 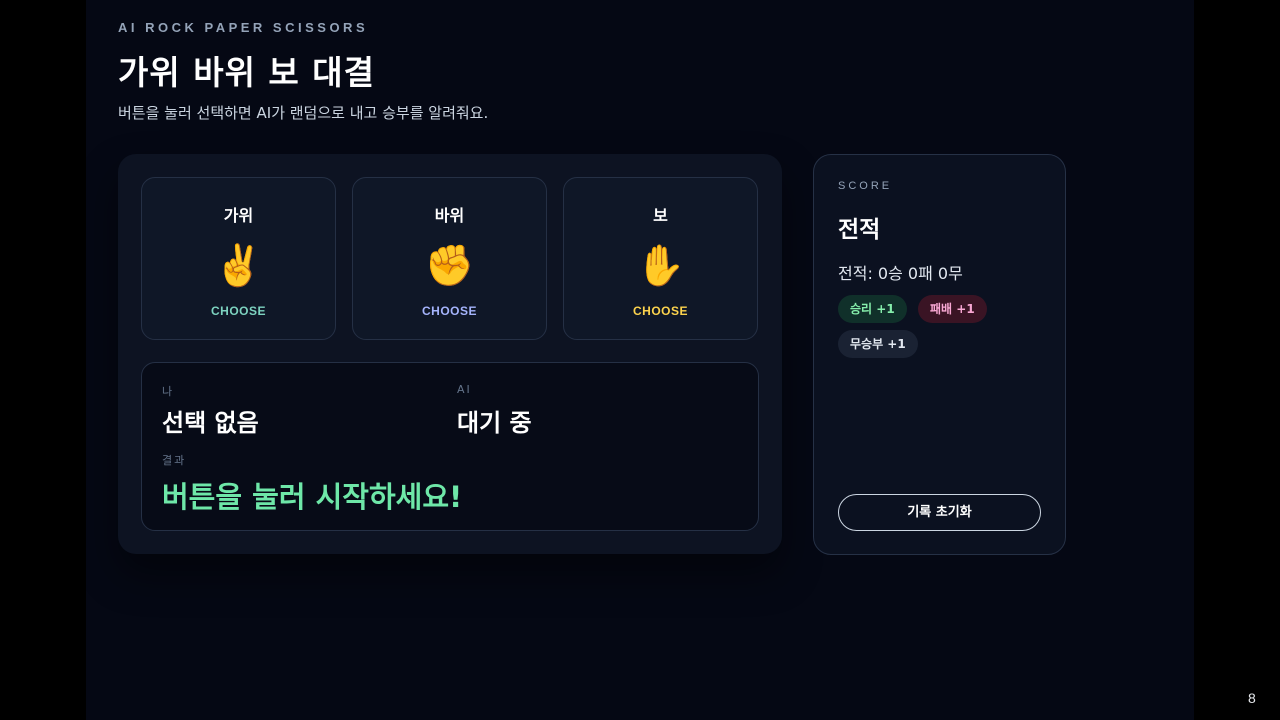 What do you see at coordinates (238, 266) in the screenshot?
I see `victory-hand-icon: ✌️` at bounding box center [238, 266].